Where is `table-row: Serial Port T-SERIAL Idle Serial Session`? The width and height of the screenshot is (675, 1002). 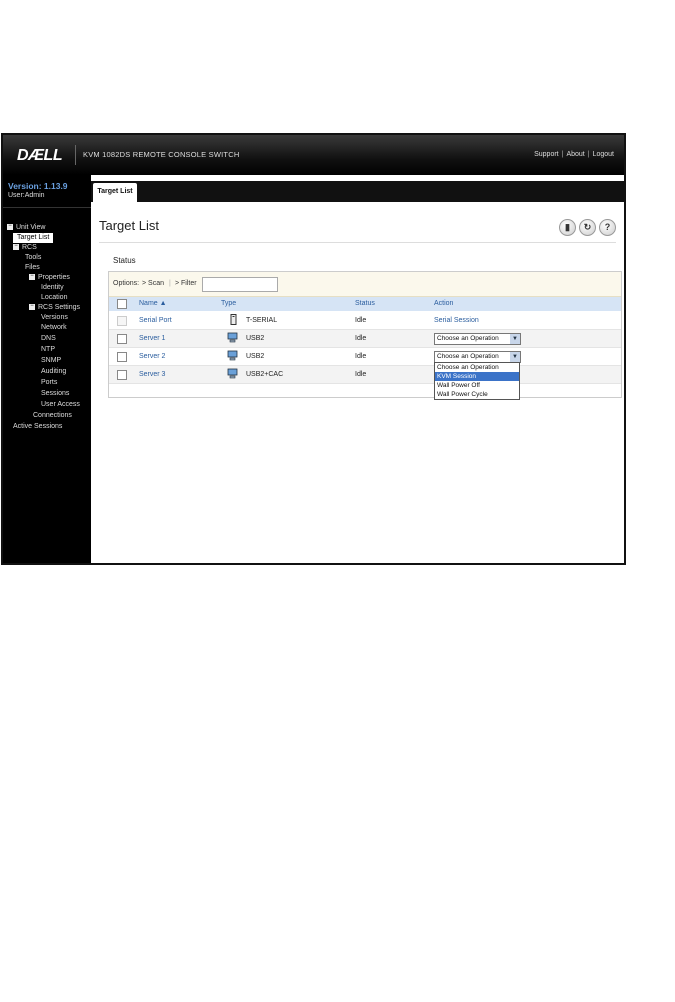
table-row: Serial Port T-SERIAL Idle Serial Session is located at coordinates (365, 321).